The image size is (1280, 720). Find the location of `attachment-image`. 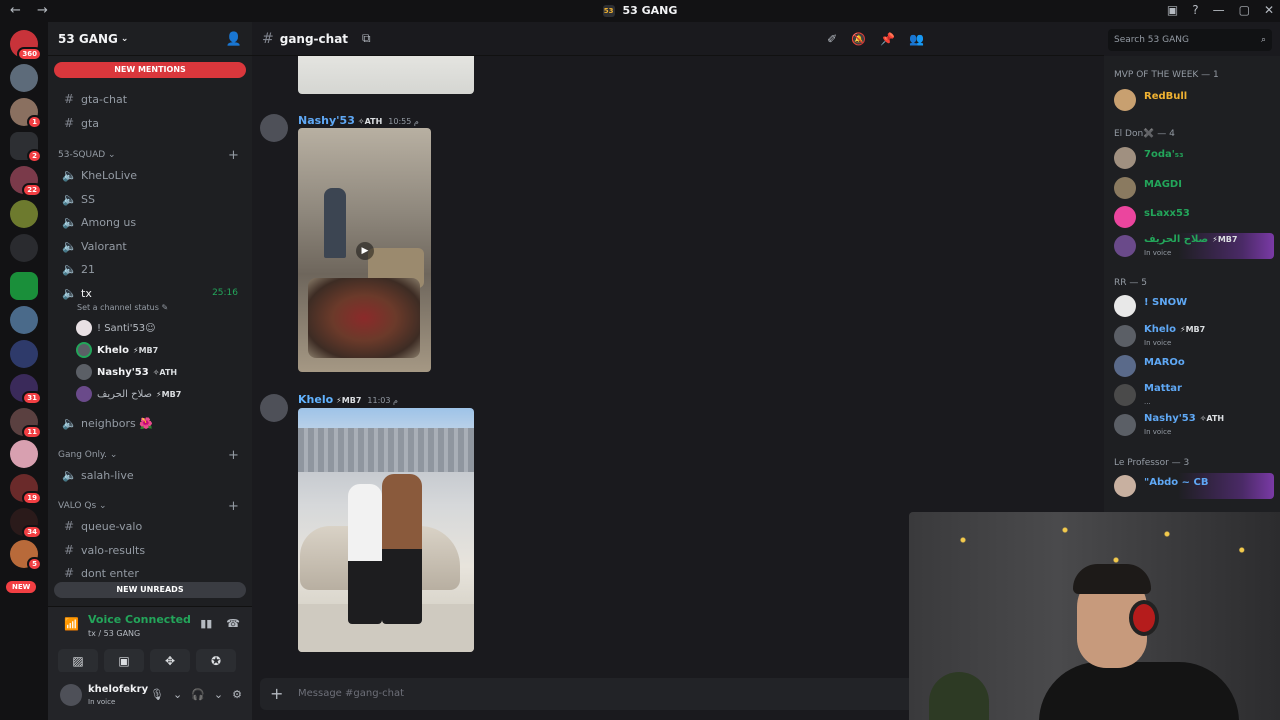

attachment-image is located at coordinates (386, 75).